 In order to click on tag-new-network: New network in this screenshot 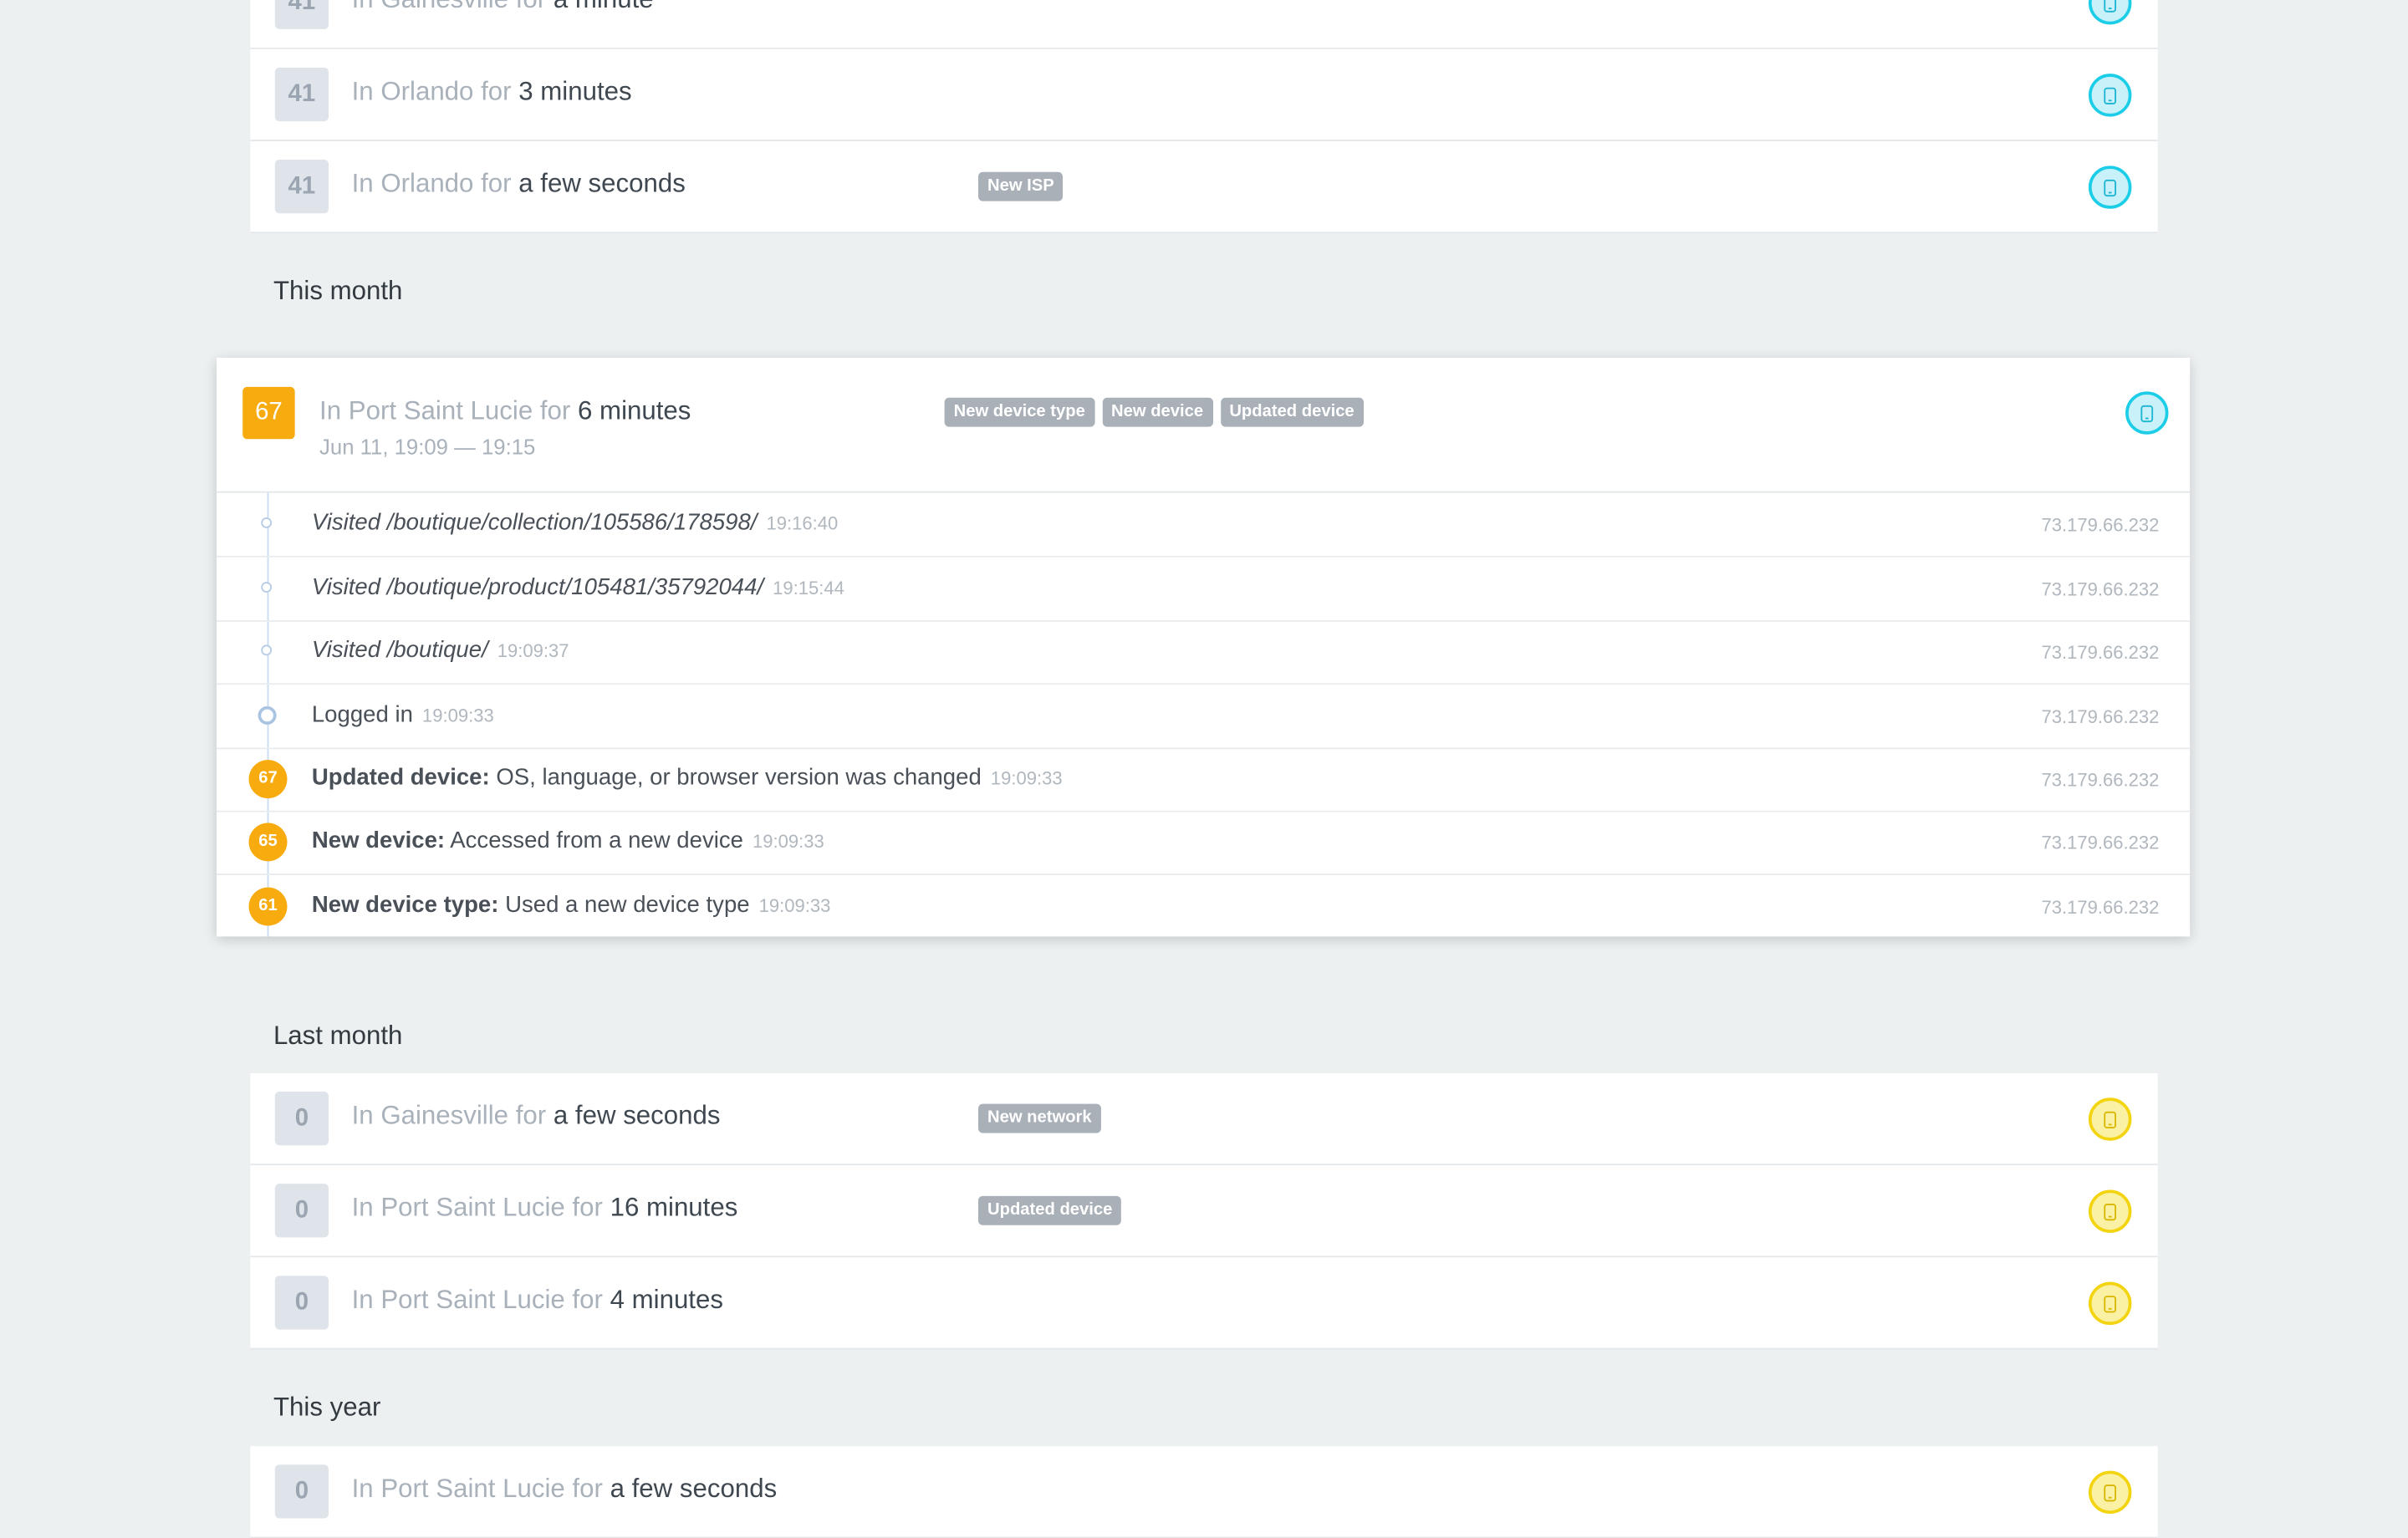, I will do `click(1040, 1118)`.